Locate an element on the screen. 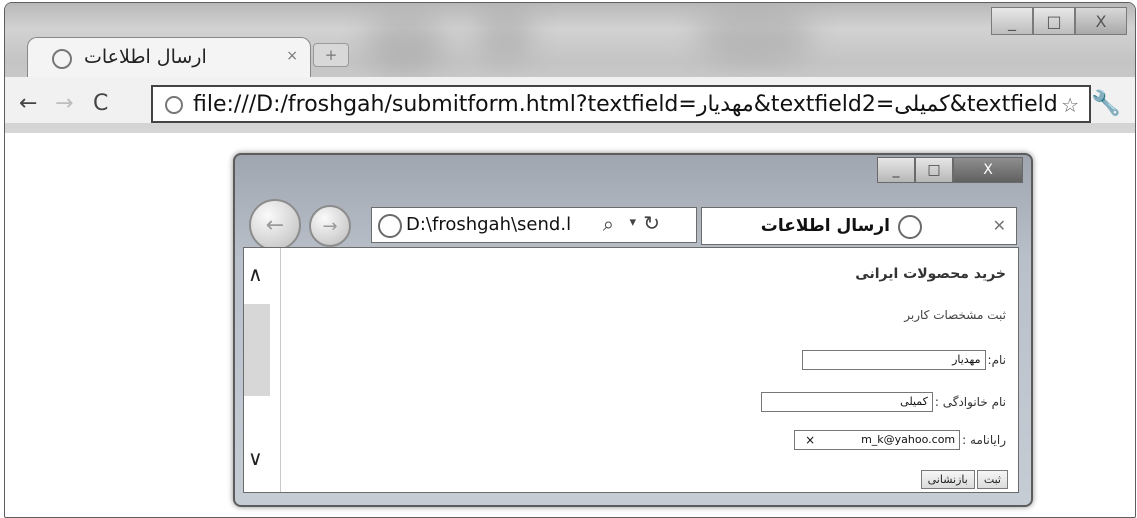  form-title: خرید محصولات ایرانی is located at coordinates (930, 274).